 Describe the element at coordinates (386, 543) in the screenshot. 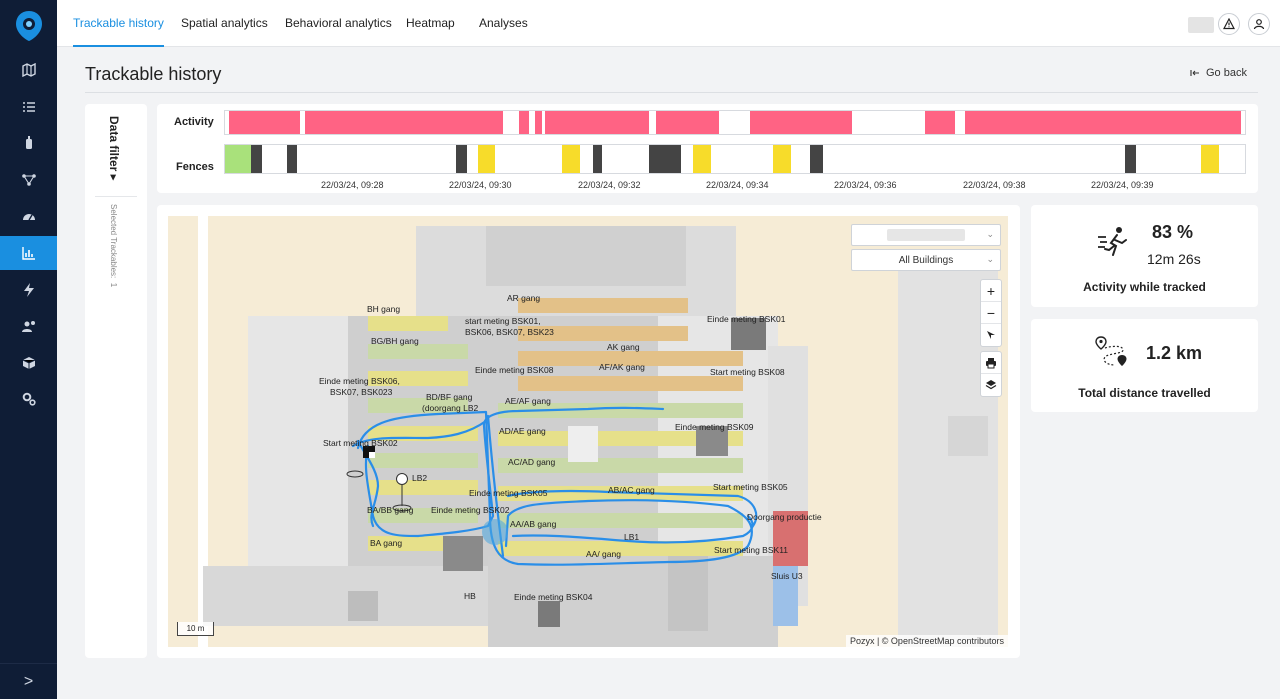

I see `map-label: BA gang` at that location.